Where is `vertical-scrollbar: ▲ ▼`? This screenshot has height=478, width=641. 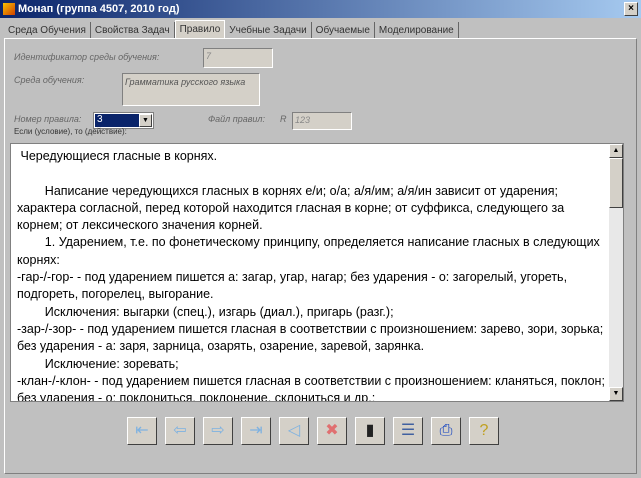
vertical-scrollbar: ▲ ▼ is located at coordinates (616, 272).